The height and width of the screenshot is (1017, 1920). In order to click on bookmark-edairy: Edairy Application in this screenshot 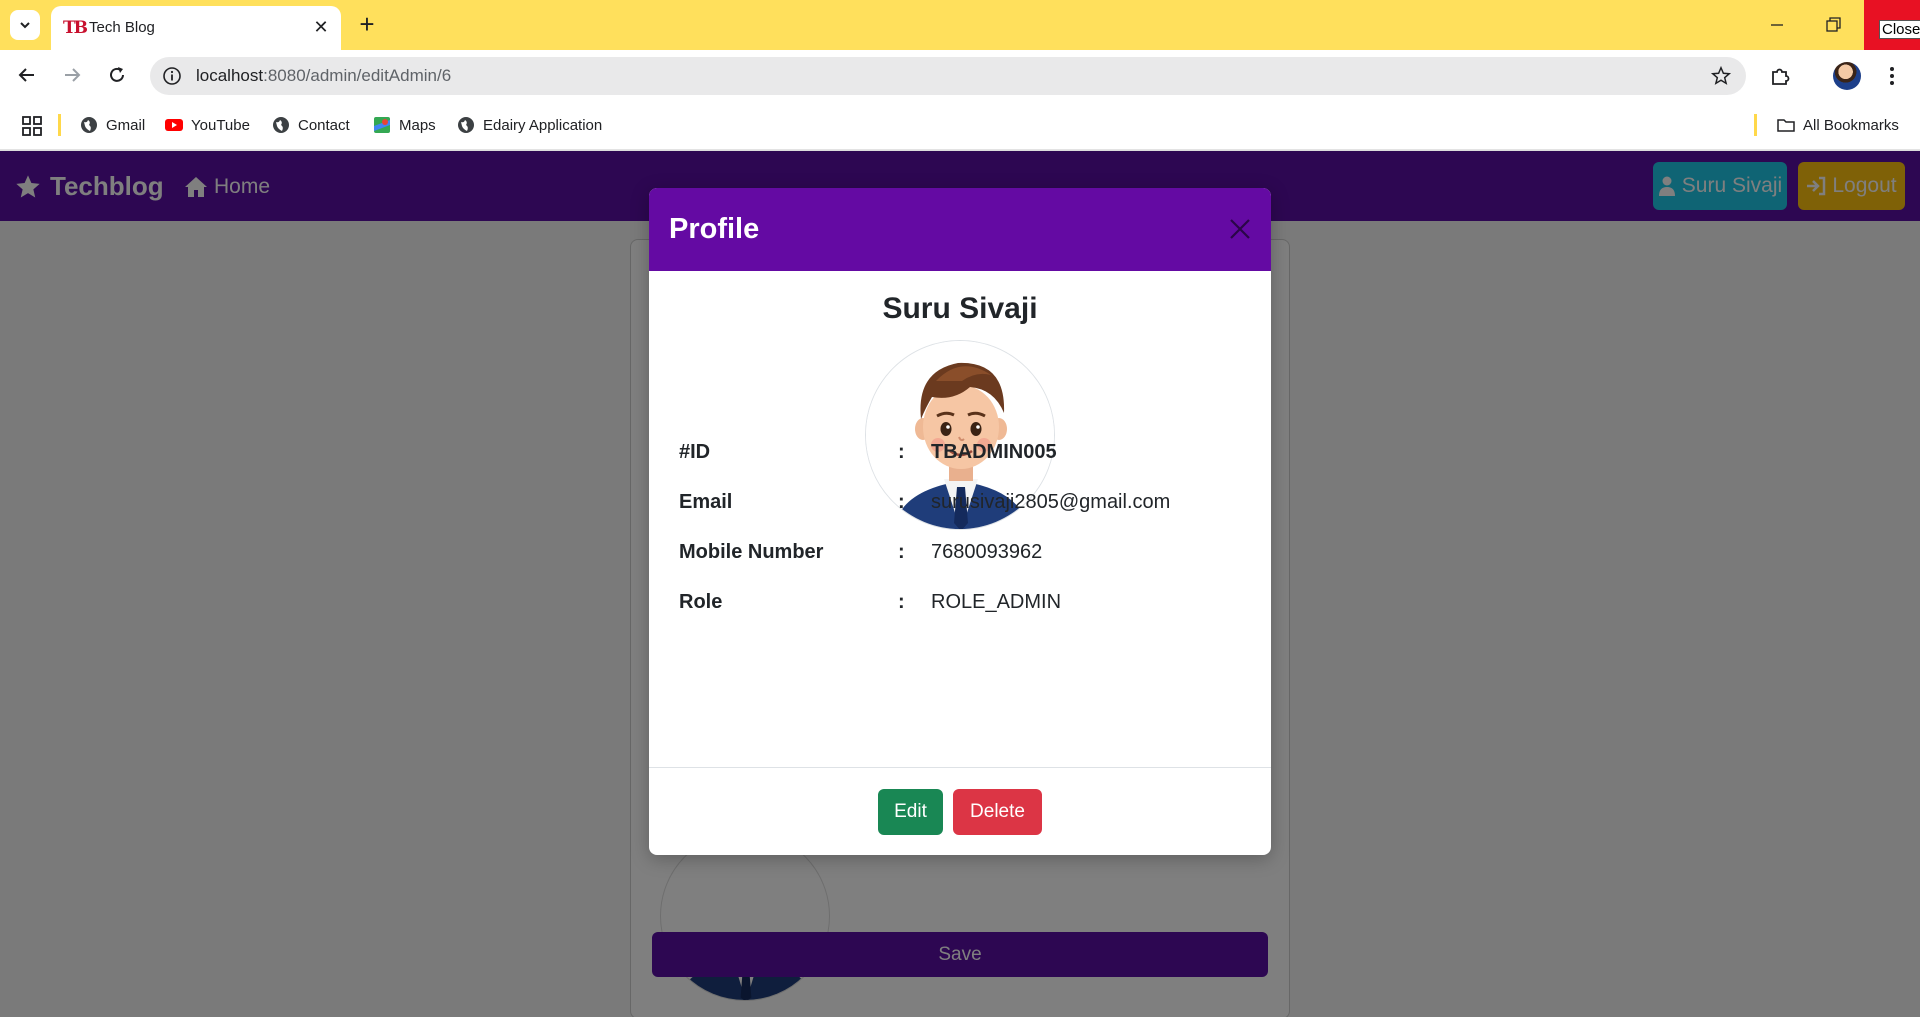, I will do `click(529, 125)`.